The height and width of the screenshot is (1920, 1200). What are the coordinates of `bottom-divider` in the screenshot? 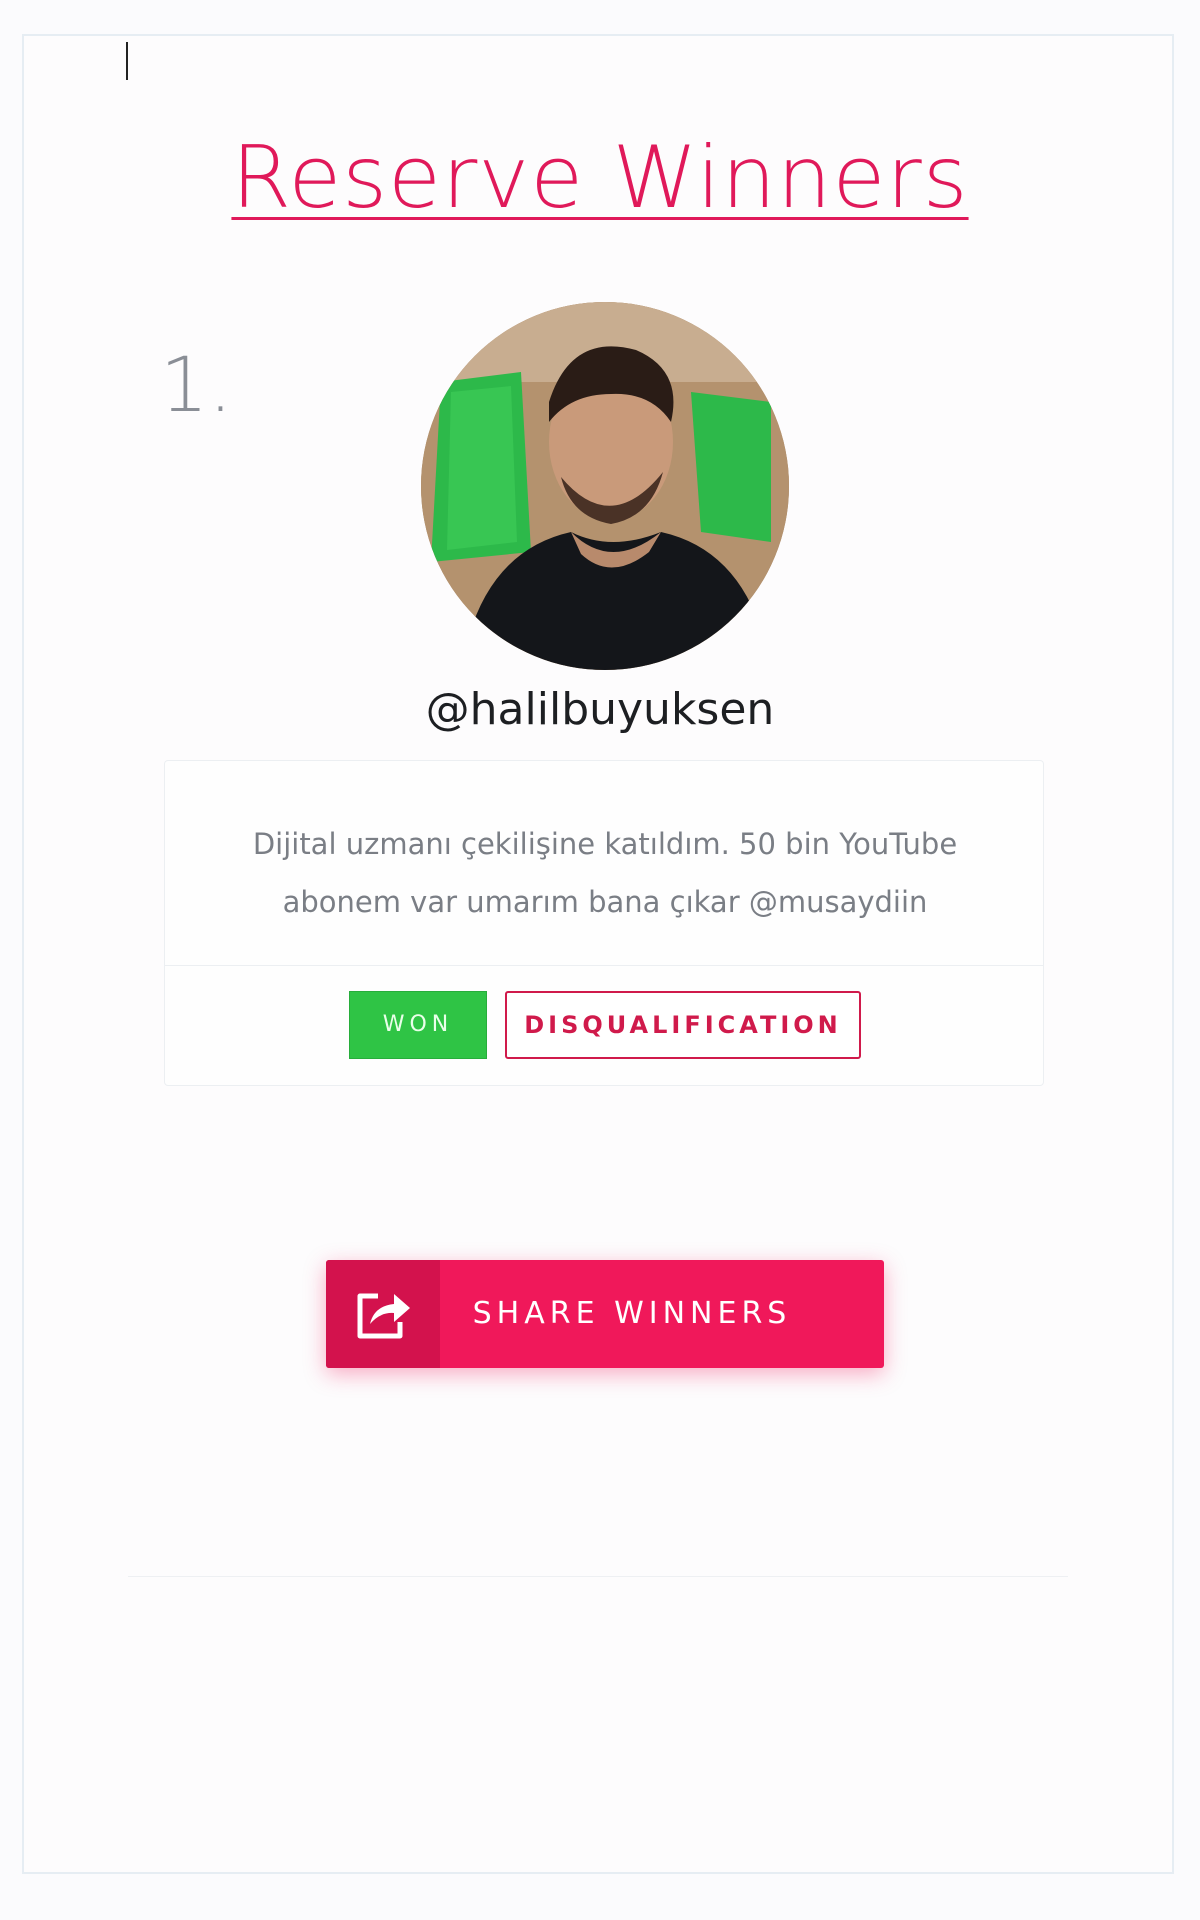 It's located at (598, 1576).